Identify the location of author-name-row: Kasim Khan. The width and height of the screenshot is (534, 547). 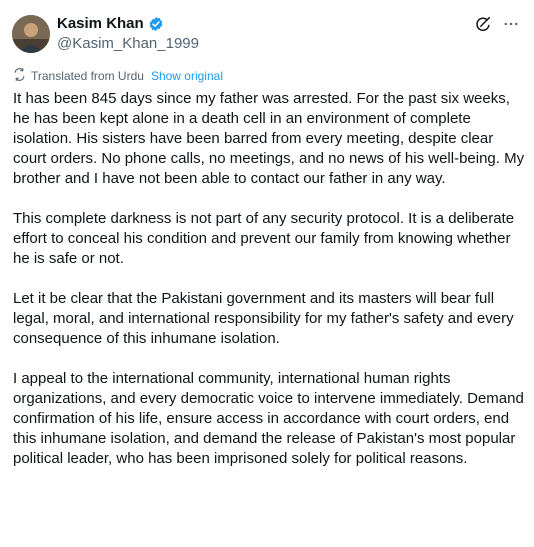
(110, 24).